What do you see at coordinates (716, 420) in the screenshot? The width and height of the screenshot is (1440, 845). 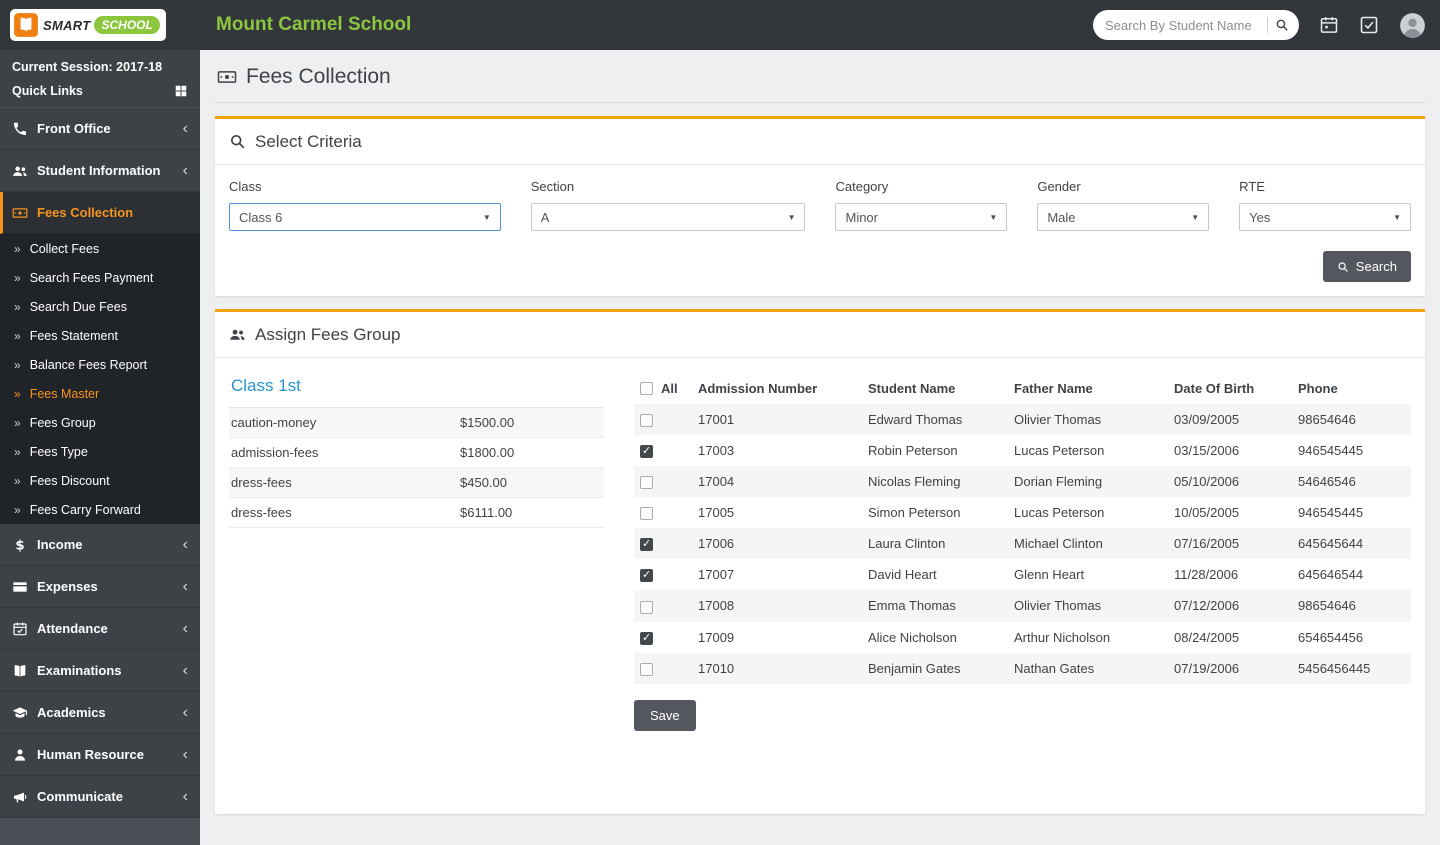 I see `admission-number: 17001` at bounding box center [716, 420].